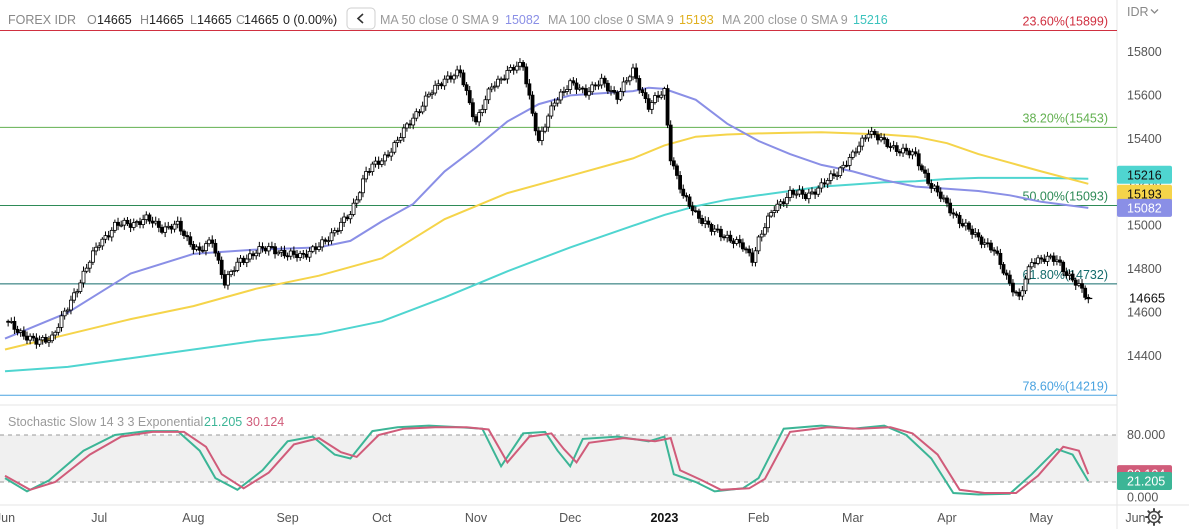  What do you see at coordinates (193, 20) in the screenshot?
I see `low-label: L` at bounding box center [193, 20].